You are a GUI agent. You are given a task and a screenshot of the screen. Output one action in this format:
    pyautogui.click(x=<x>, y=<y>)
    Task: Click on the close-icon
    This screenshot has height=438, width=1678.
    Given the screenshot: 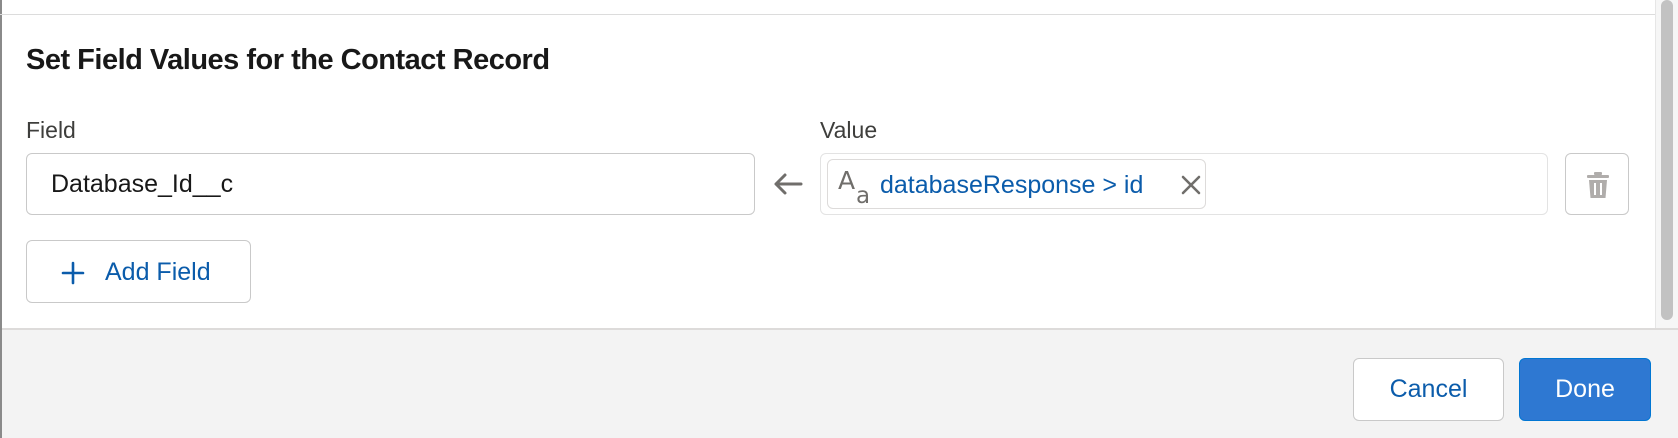 What is the action you would take?
    pyautogui.click(x=1191, y=185)
    